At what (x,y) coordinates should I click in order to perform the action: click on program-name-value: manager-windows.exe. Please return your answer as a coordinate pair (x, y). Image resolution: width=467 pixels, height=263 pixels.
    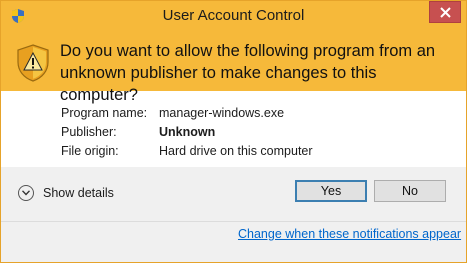
    Looking at the image, I should click on (222, 113).